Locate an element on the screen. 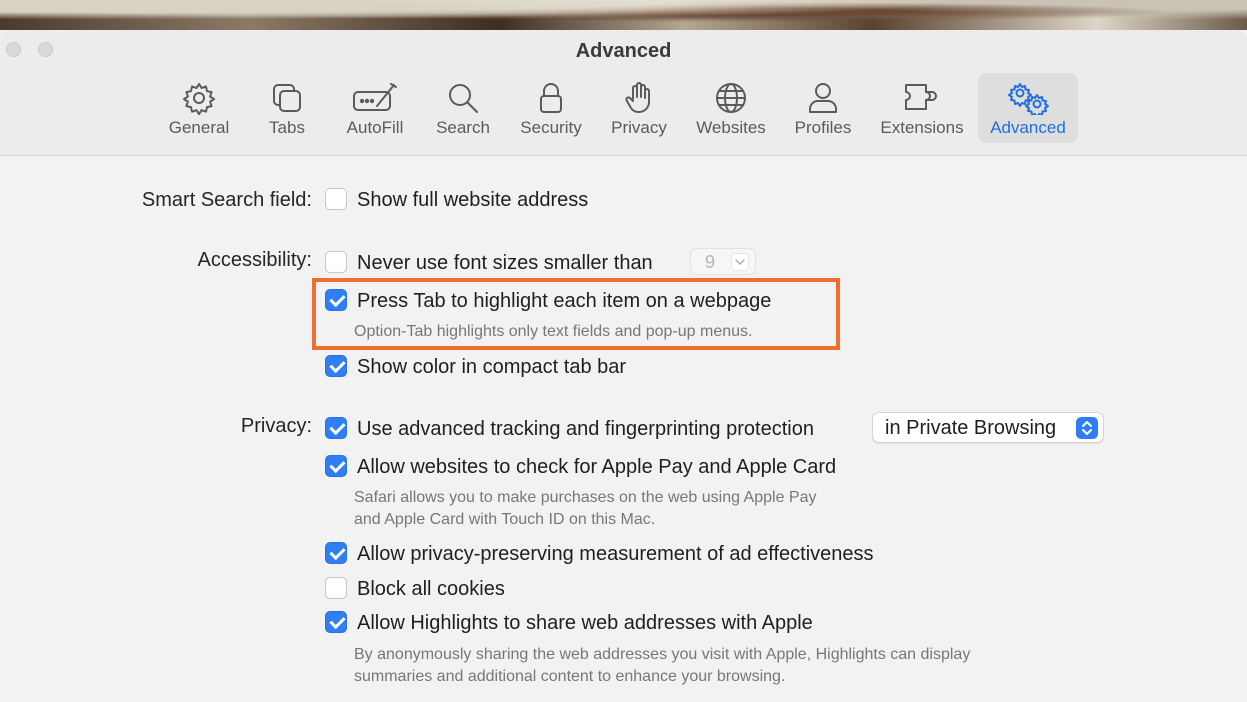  block-cookies-row: Block all cookies is located at coordinates (623, 588).